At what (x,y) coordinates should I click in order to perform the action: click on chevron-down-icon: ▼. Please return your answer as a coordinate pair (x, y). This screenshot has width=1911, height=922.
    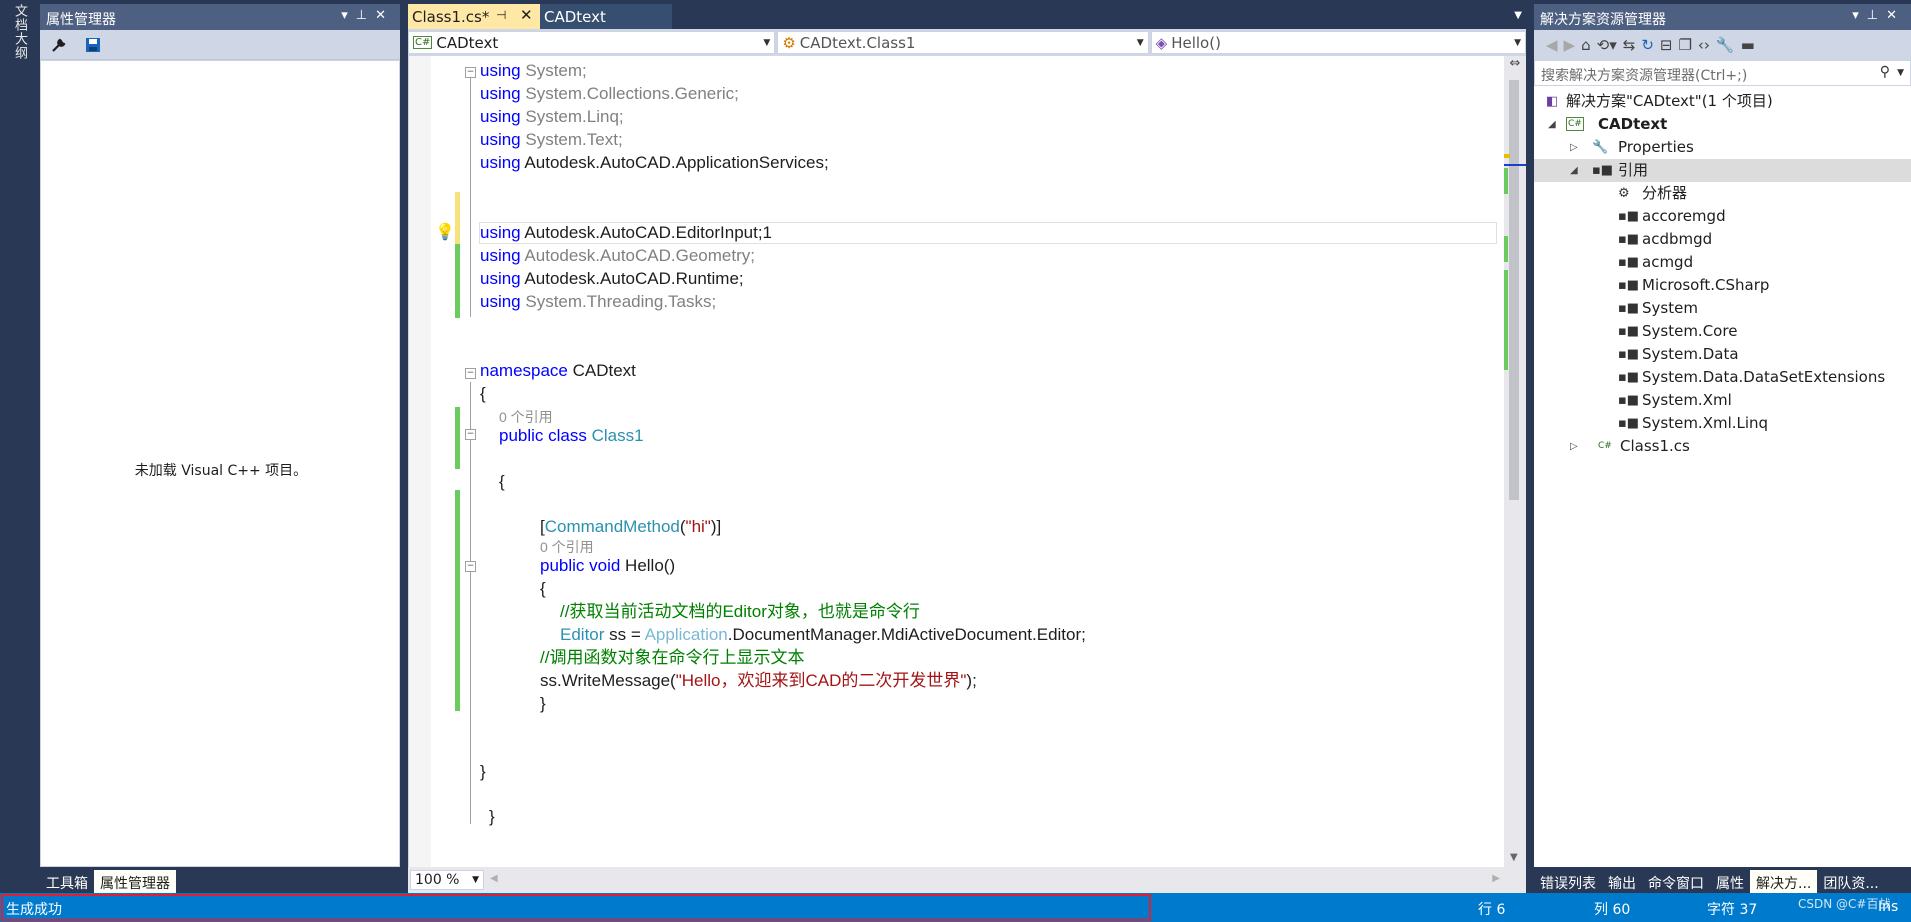
    Looking at the image, I should click on (1900, 73).